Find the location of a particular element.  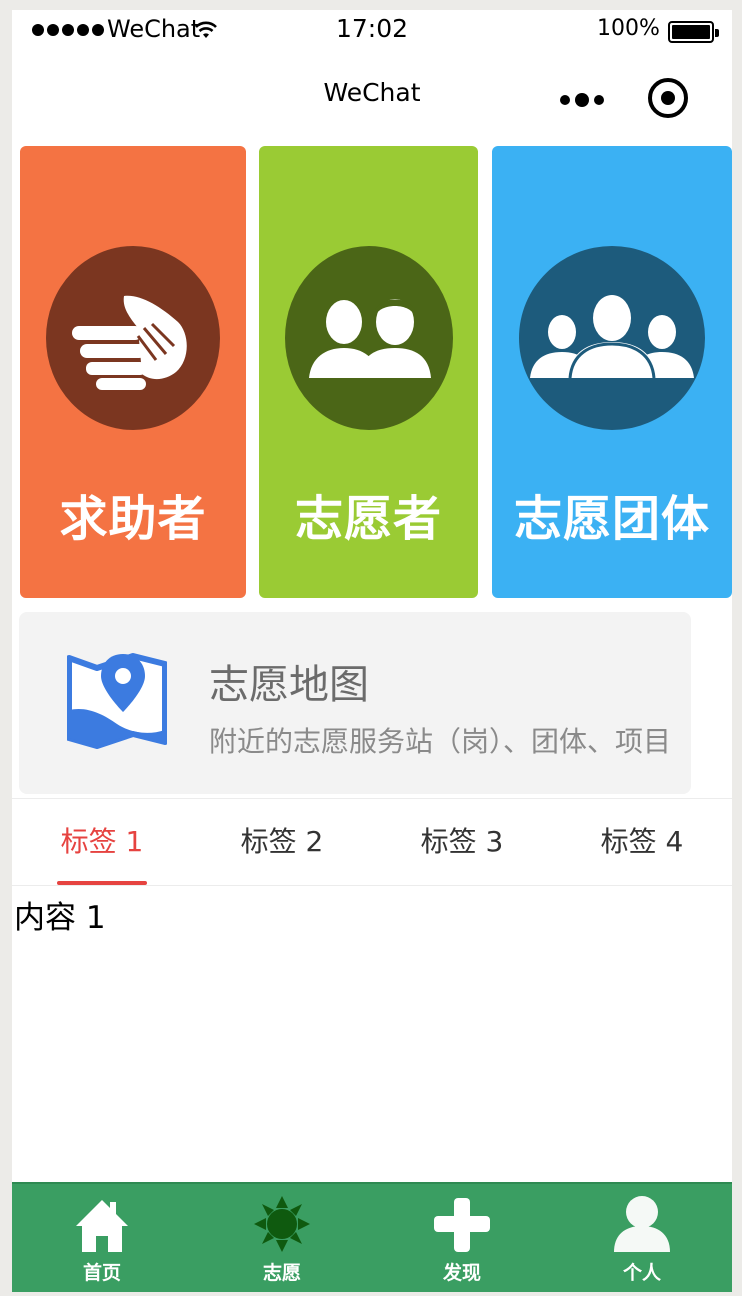

bottom-tab-bar: 首页 志愿 发现 个人 is located at coordinates (372, 1237).